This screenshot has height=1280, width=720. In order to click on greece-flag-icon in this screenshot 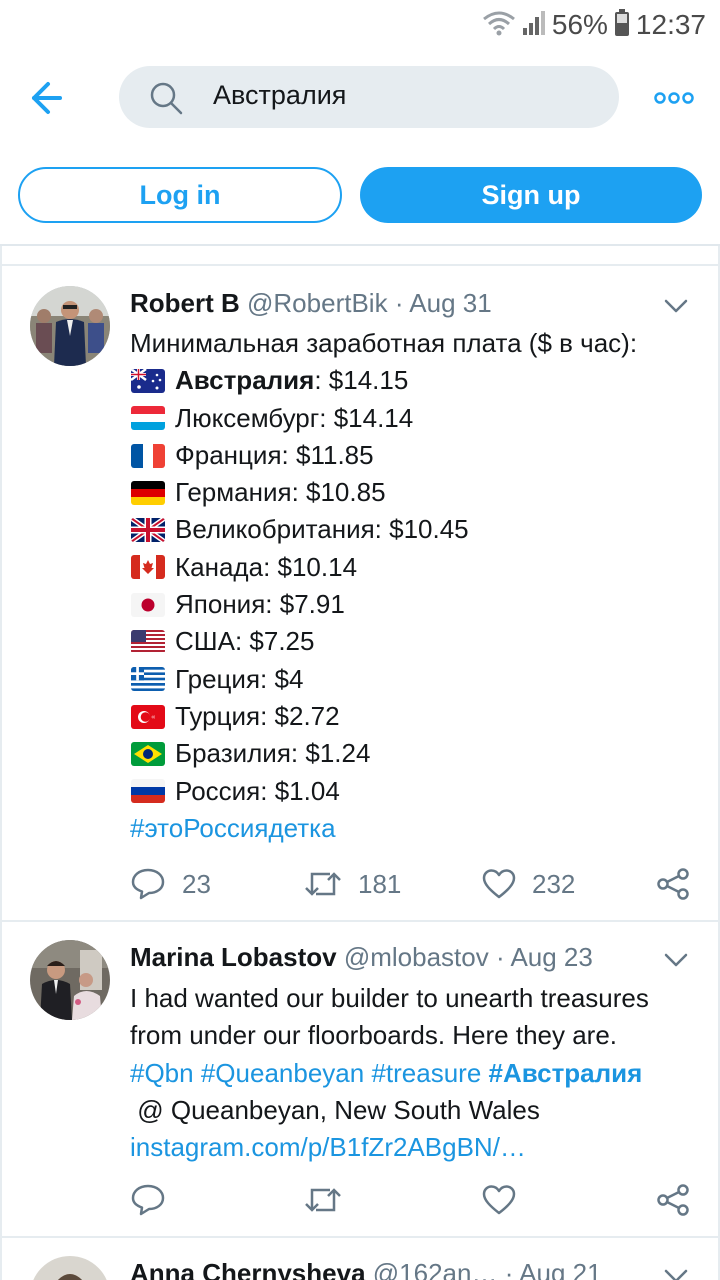, I will do `click(148, 679)`.